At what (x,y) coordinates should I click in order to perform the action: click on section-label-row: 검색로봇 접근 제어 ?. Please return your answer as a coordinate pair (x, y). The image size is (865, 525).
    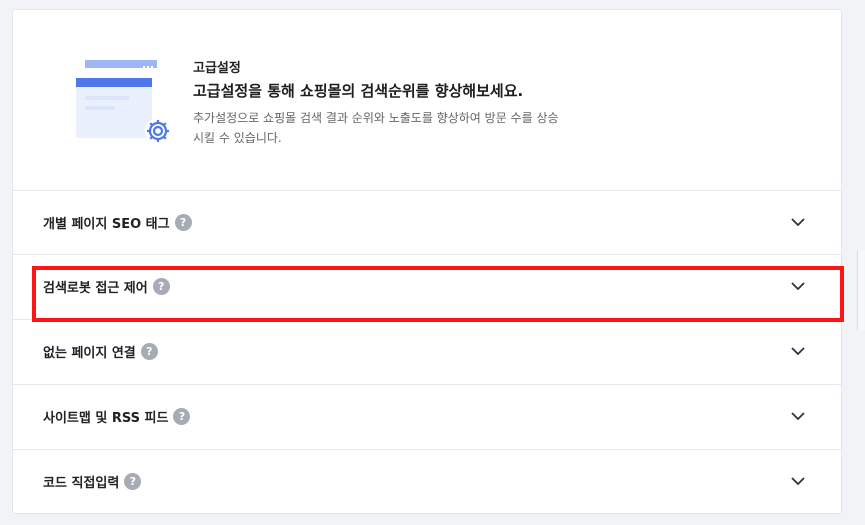
    Looking at the image, I should click on (106, 286).